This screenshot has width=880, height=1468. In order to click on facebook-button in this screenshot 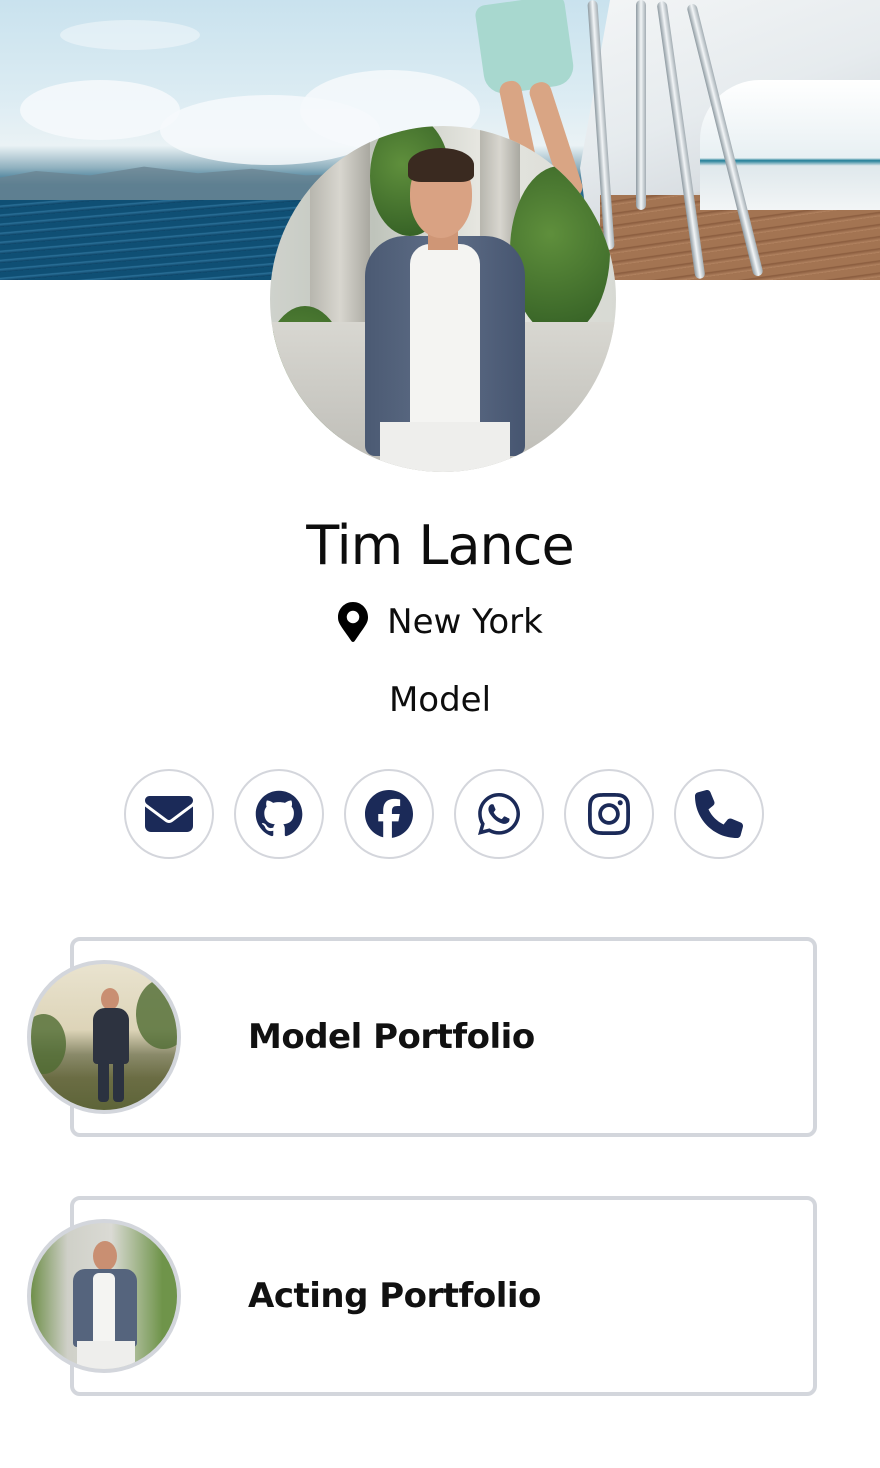, I will do `click(389, 814)`.